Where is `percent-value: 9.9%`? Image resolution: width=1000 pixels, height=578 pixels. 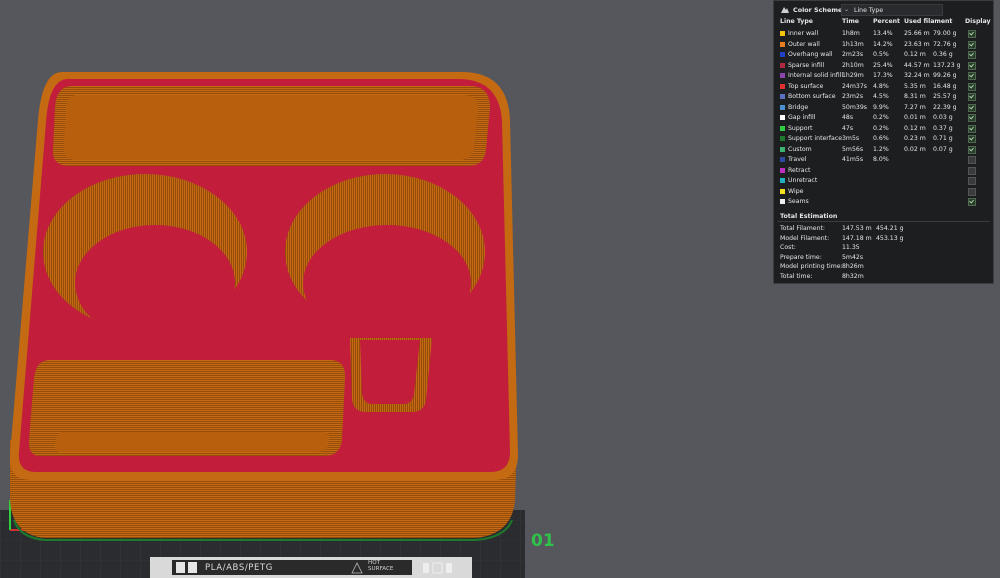 percent-value: 9.9% is located at coordinates (881, 107).